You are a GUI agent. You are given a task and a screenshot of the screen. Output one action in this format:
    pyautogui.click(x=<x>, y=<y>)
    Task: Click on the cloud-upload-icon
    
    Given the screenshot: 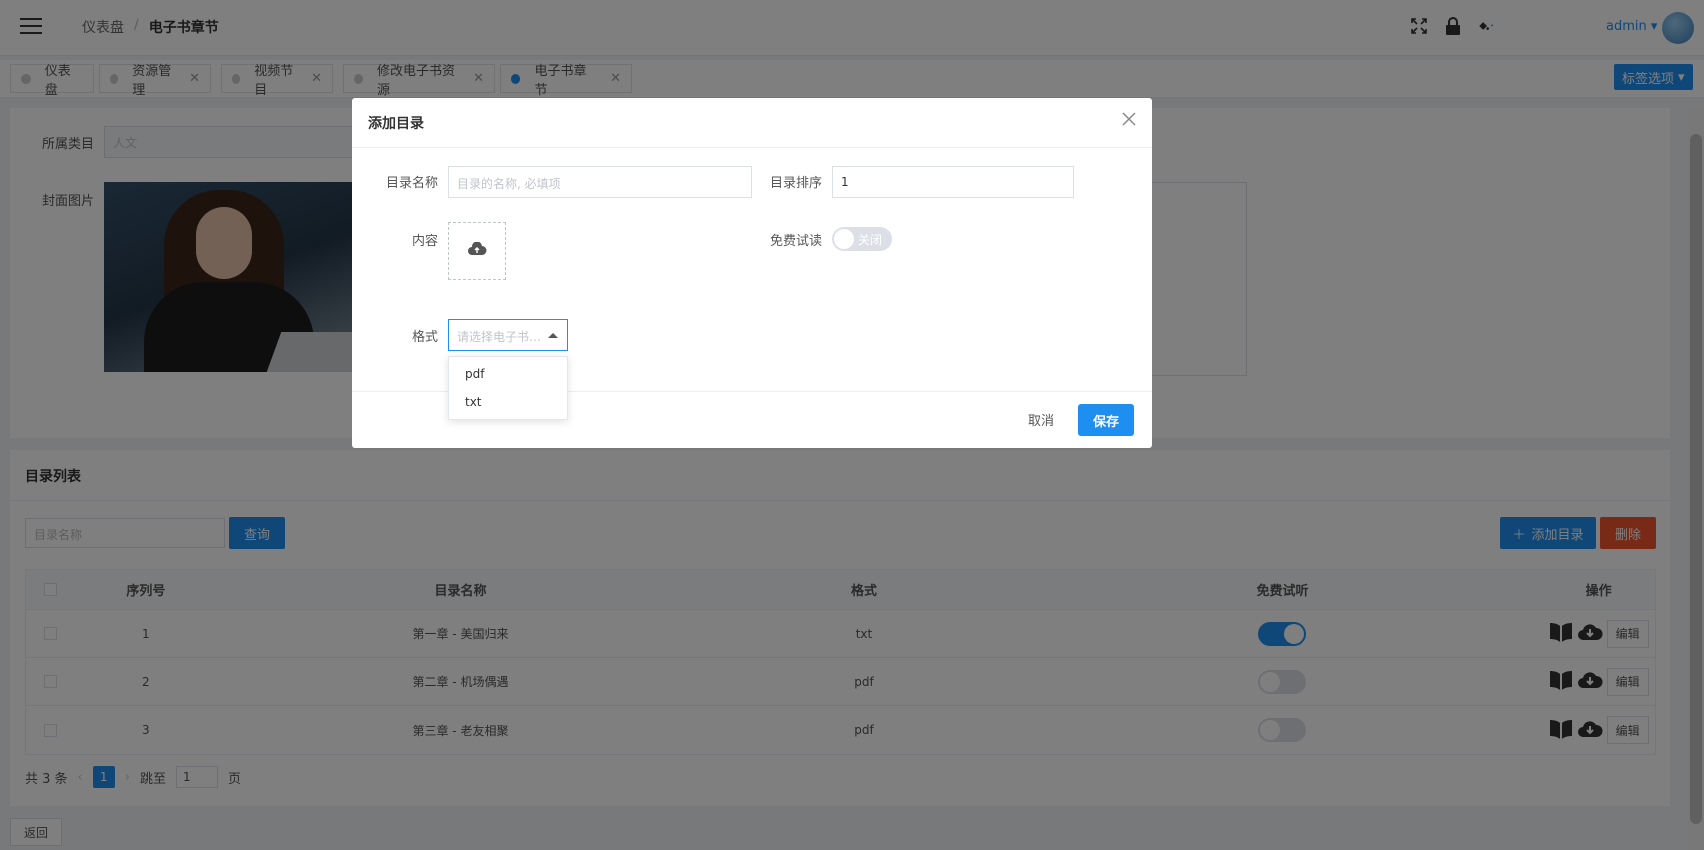 What is the action you would take?
    pyautogui.click(x=477, y=250)
    